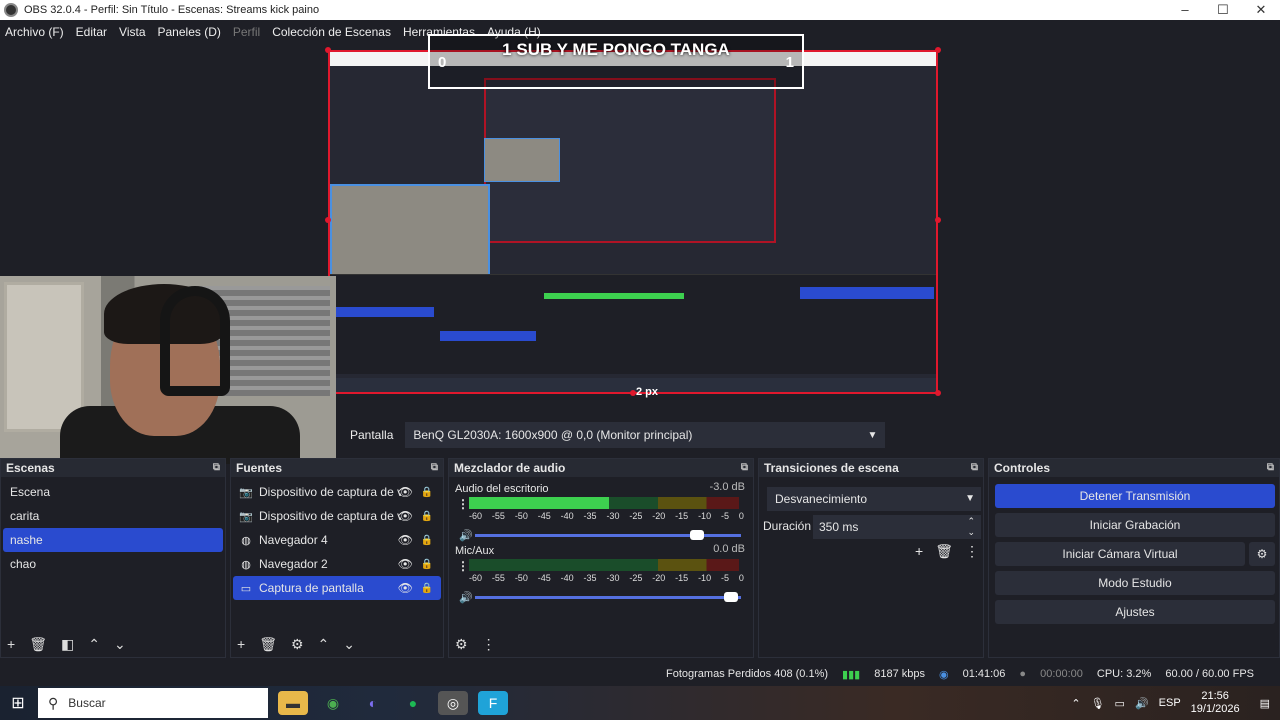 This screenshot has height=720, width=1280. What do you see at coordinates (413, 703) in the screenshot?
I see `spotify-icon: ●` at bounding box center [413, 703].